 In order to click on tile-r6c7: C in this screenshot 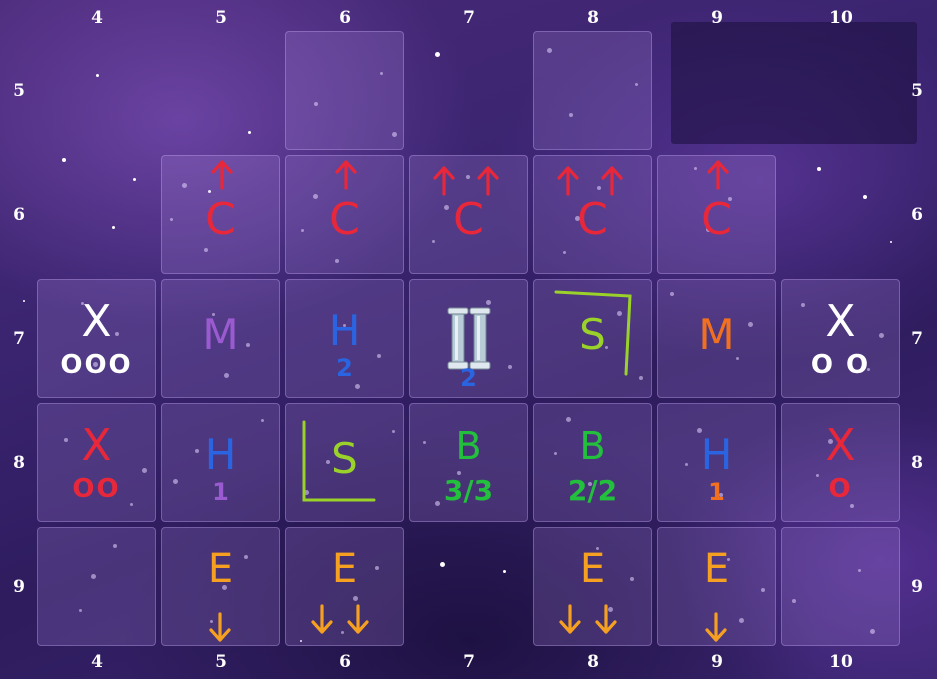, I will do `click(468, 214)`.